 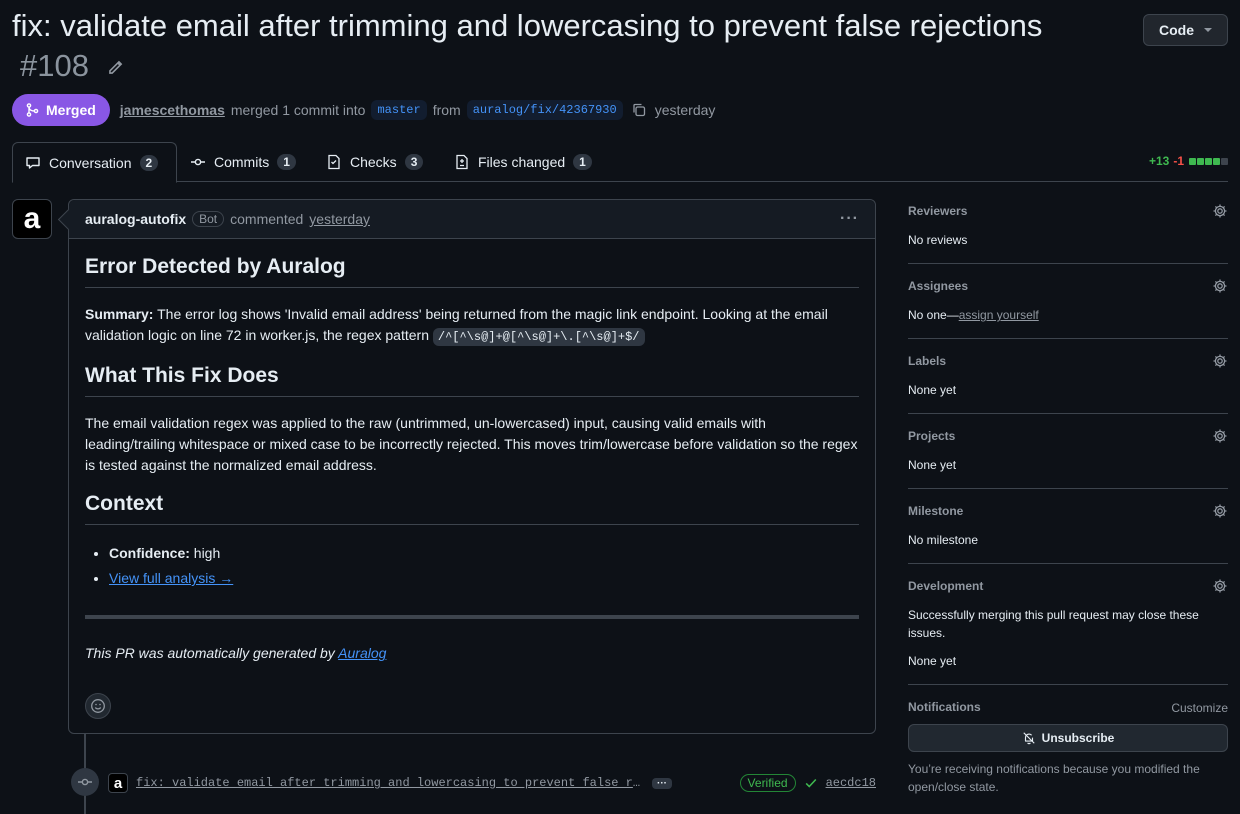 I want to click on section-title: Labels, so click(x=927, y=361).